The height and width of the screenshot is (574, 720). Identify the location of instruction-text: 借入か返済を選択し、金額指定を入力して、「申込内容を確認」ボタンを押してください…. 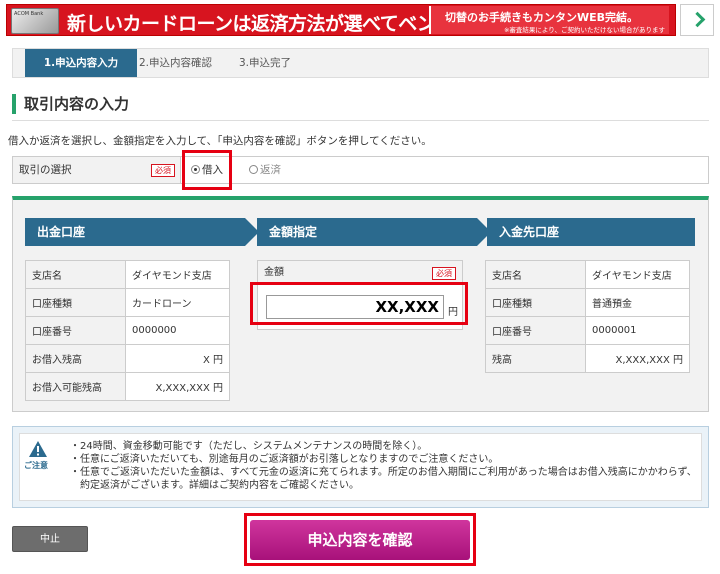
(220, 141).